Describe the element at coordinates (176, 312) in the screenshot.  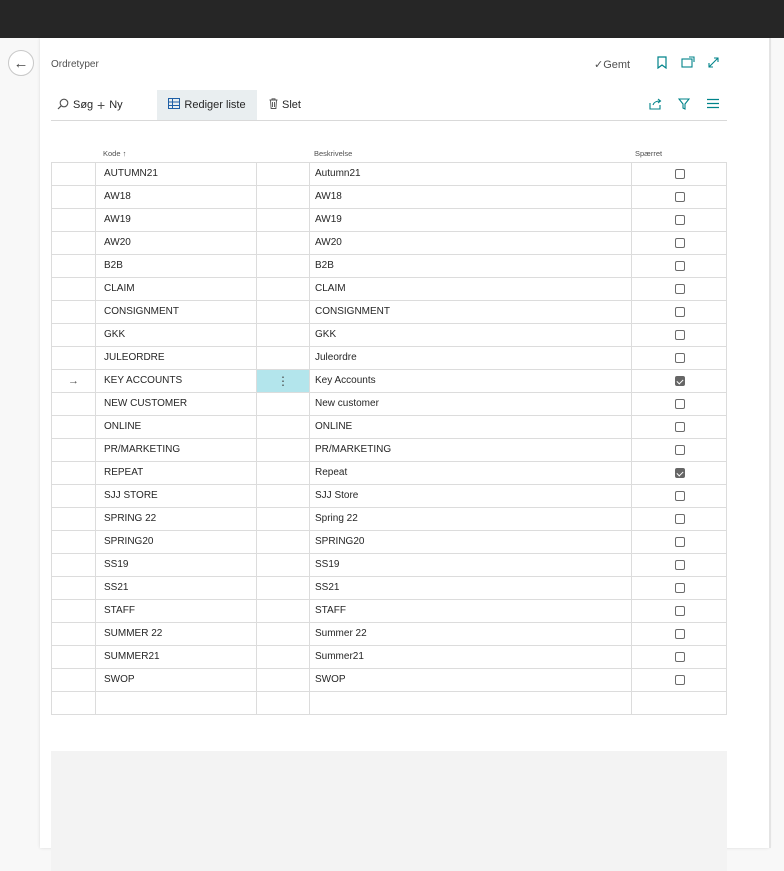
I see `code-cell: CONSIGNMENT` at that location.